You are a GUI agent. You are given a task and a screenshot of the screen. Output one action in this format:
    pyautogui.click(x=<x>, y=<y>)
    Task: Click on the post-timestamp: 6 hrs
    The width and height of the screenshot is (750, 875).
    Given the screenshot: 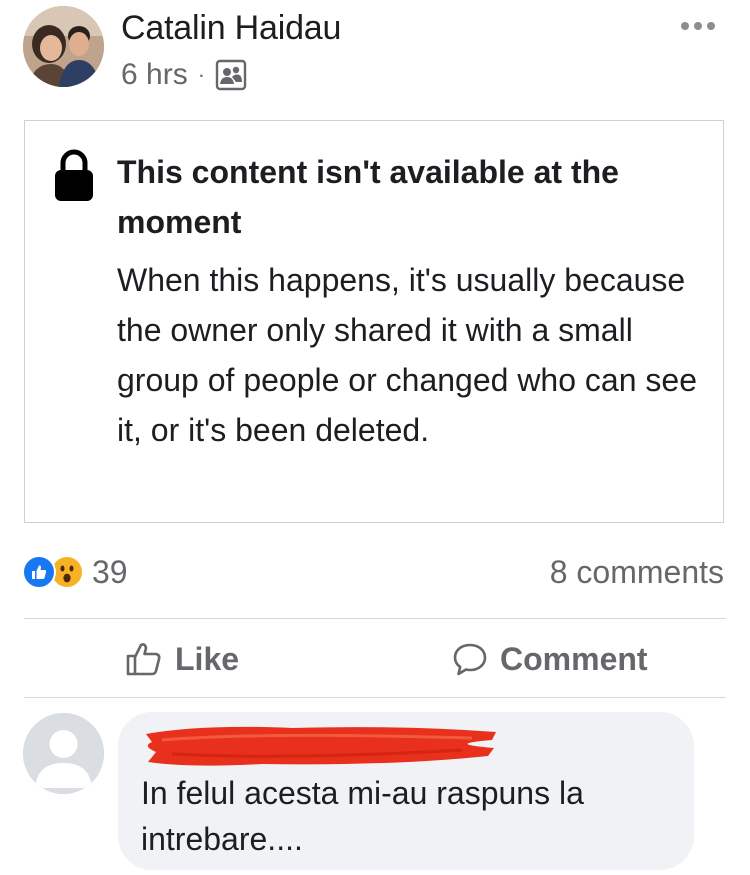 What is the action you would take?
    pyautogui.click(x=154, y=75)
    